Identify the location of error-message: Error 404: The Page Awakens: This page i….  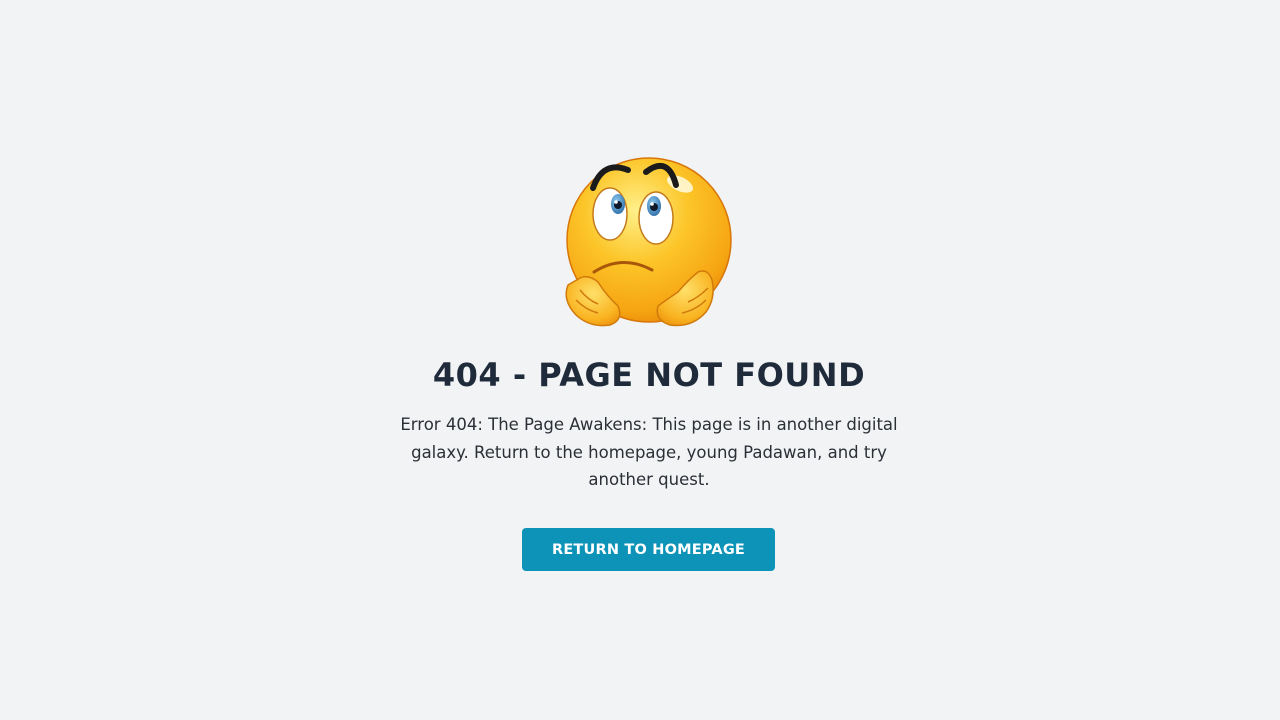
(649, 452).